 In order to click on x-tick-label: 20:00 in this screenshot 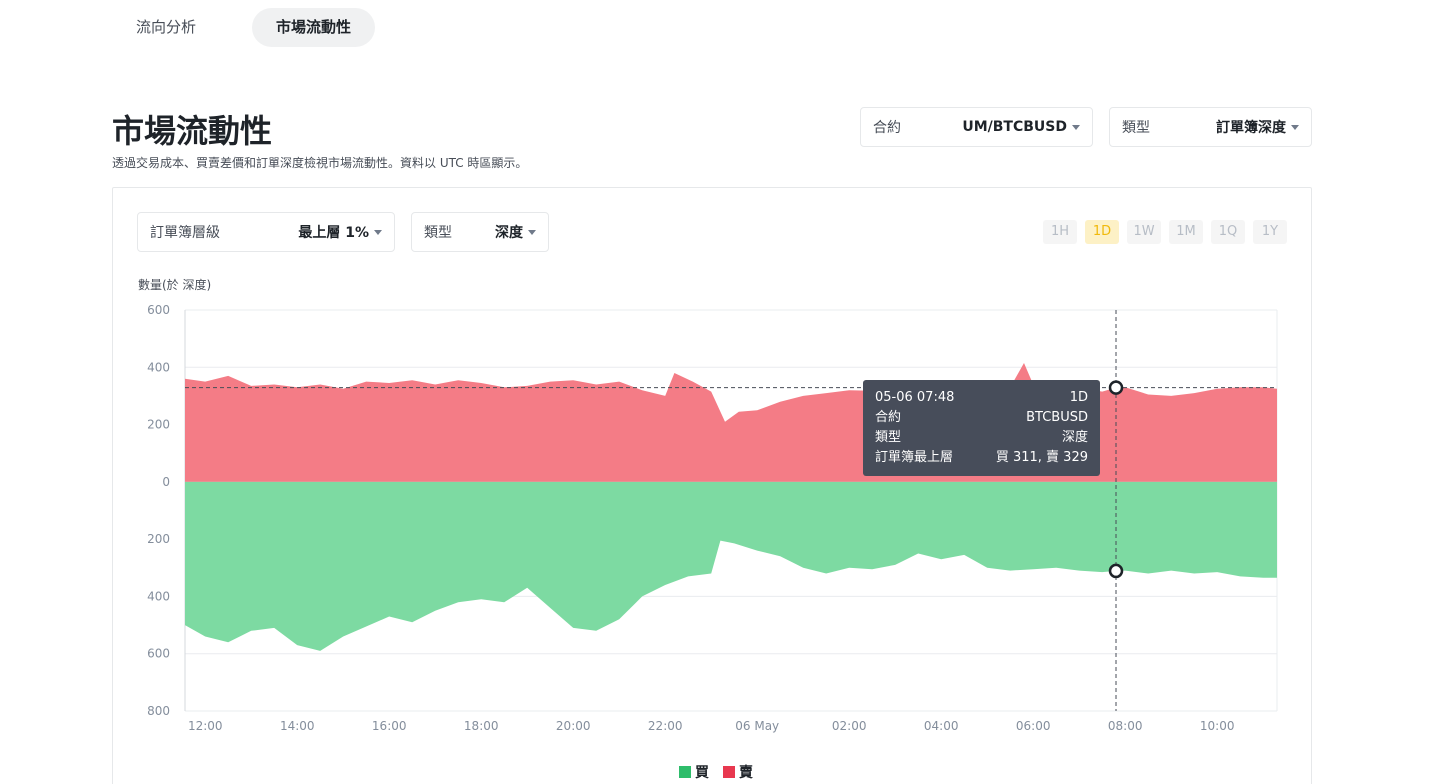, I will do `click(573, 726)`.